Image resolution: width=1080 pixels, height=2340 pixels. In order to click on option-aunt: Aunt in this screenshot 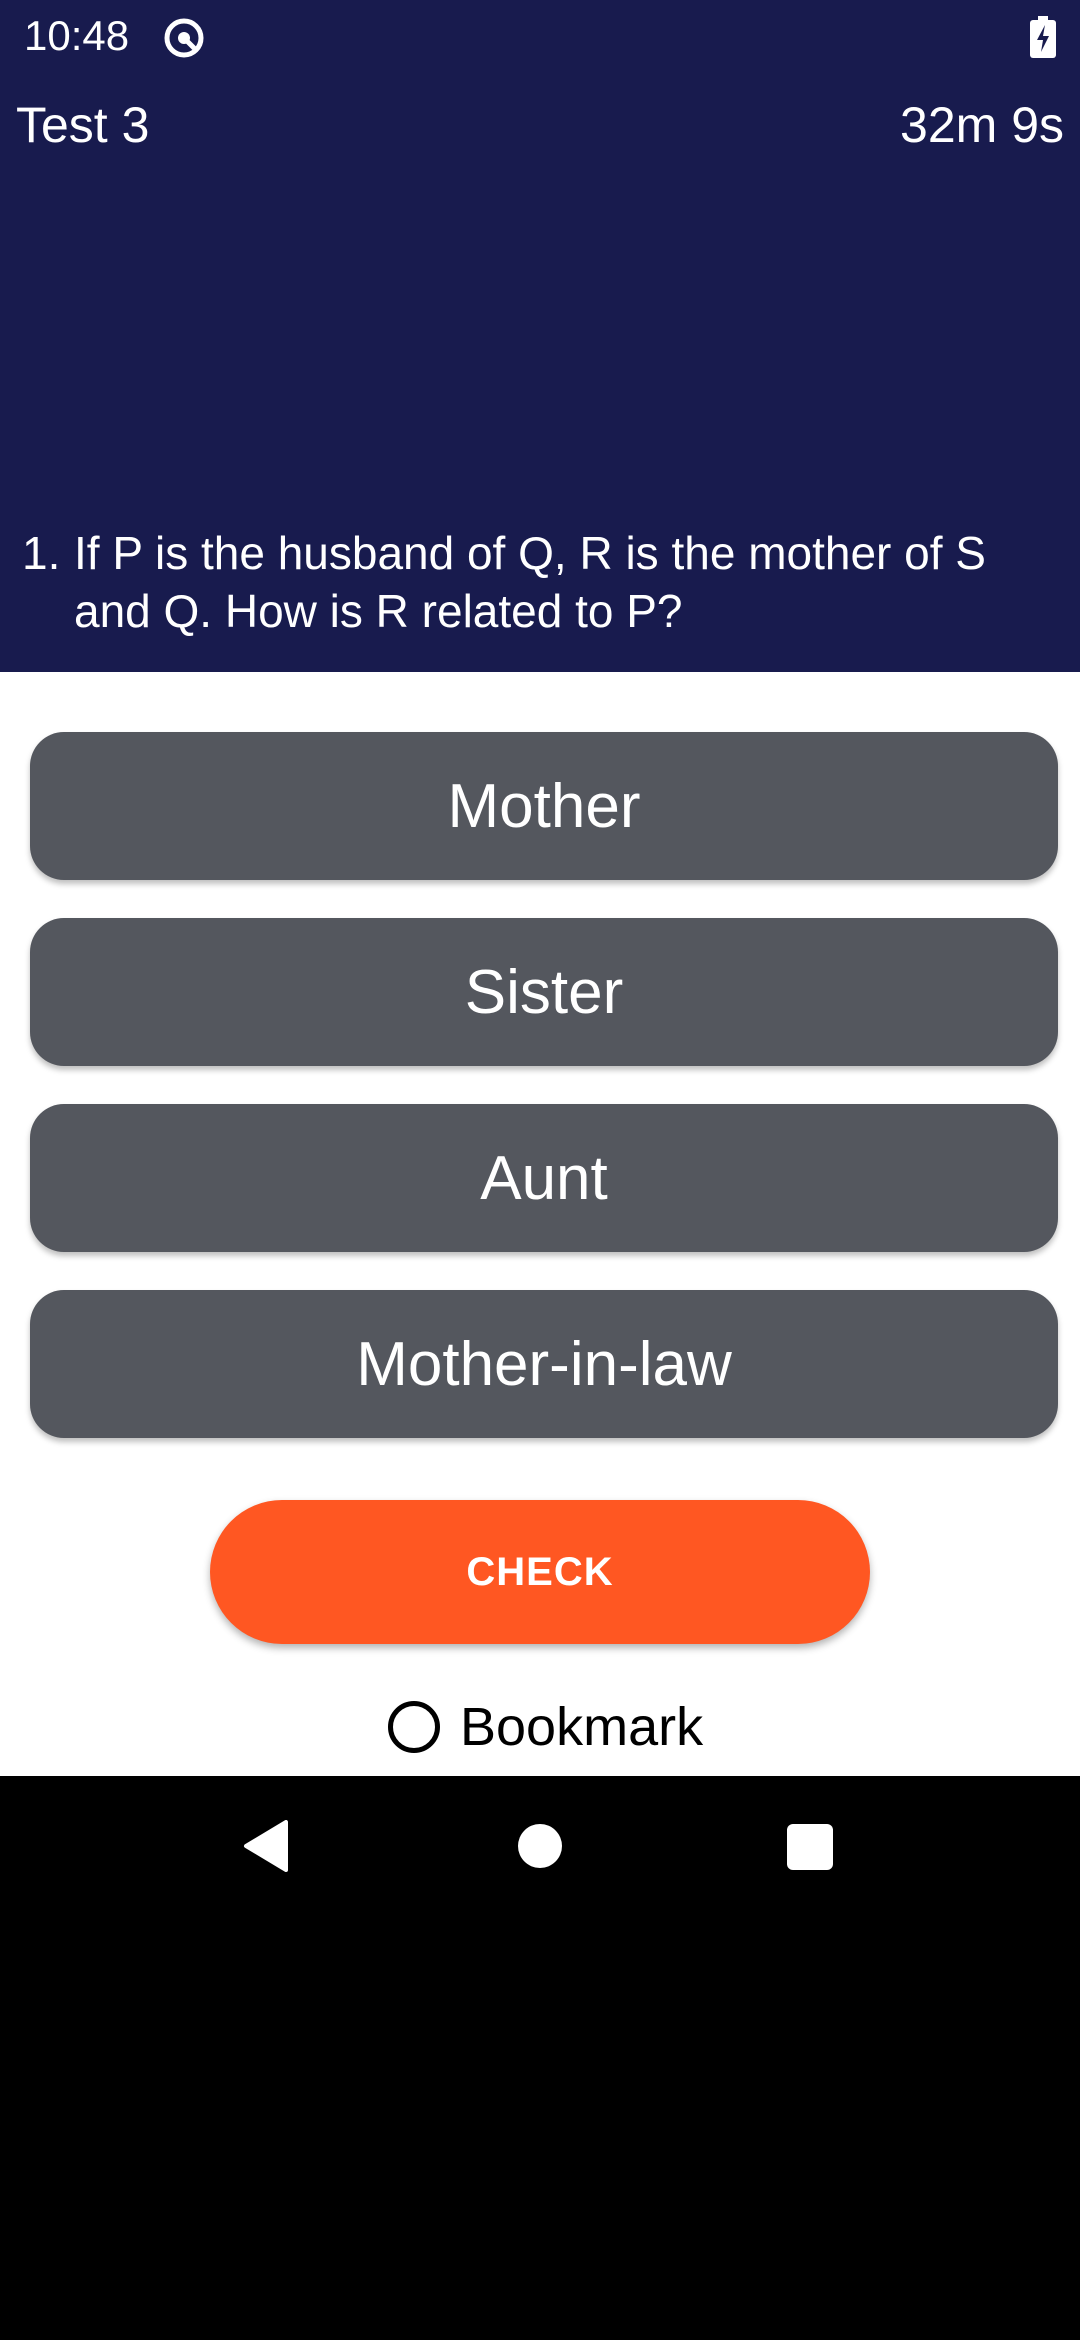, I will do `click(544, 1178)`.